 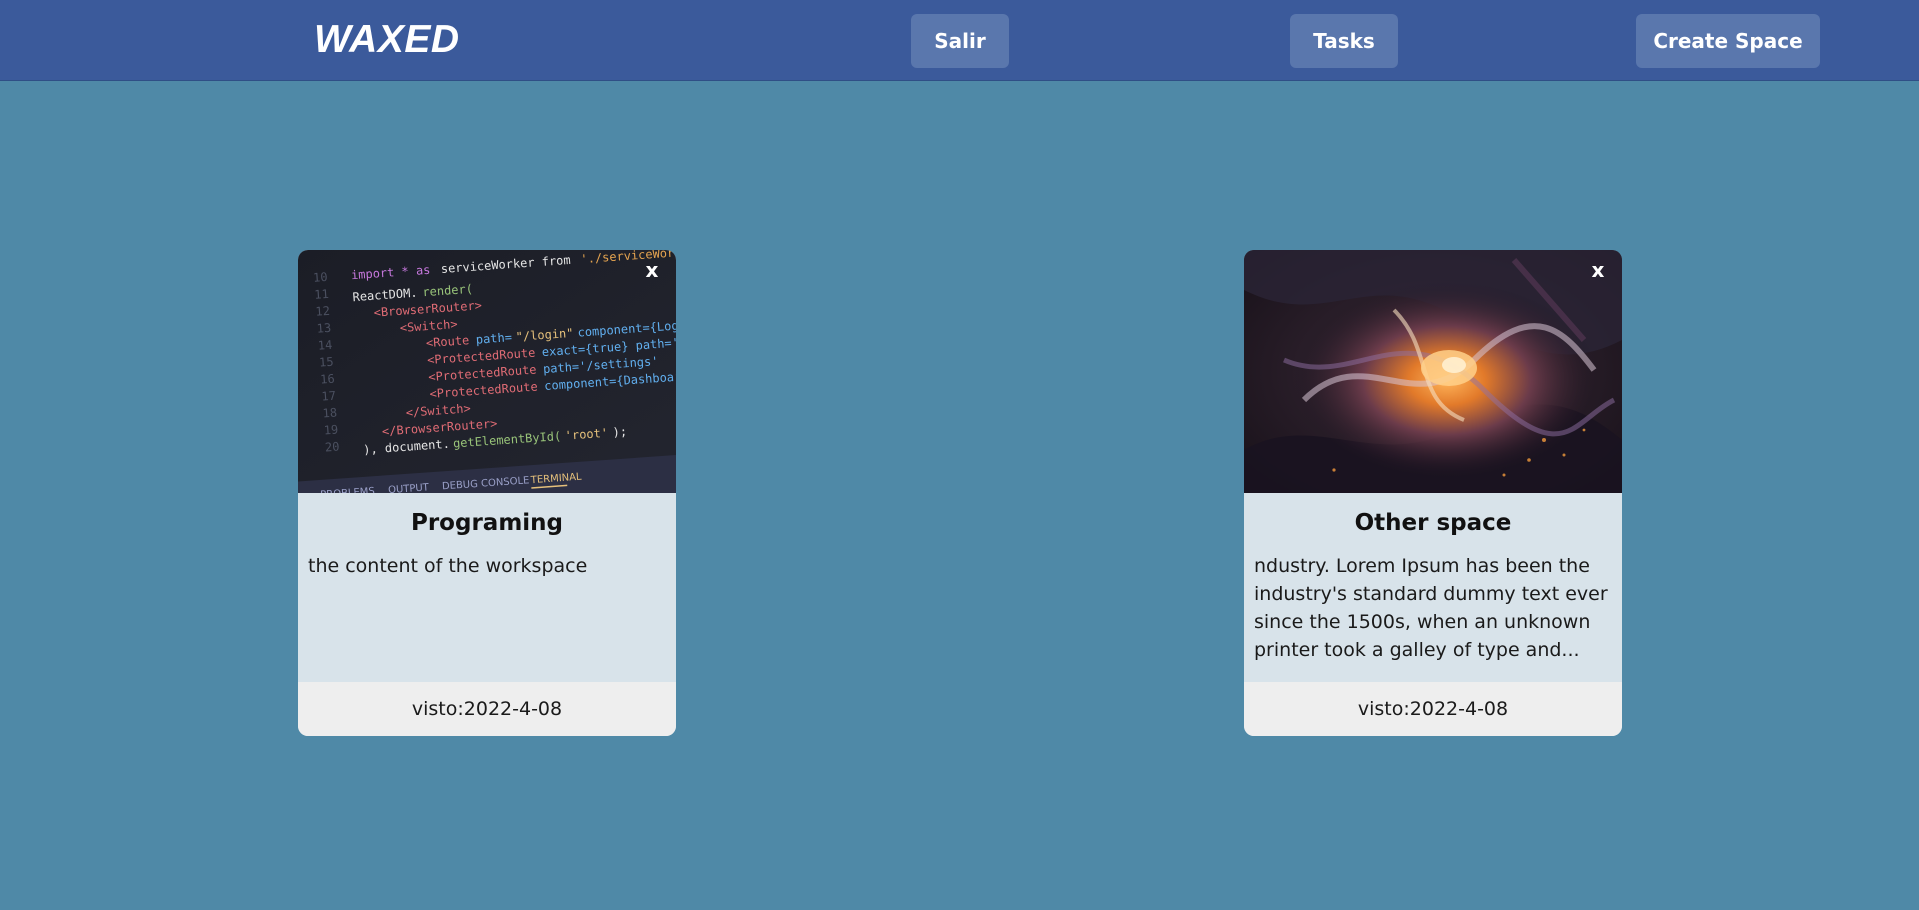 I want to click on card-title: Programing, so click(x=486, y=523).